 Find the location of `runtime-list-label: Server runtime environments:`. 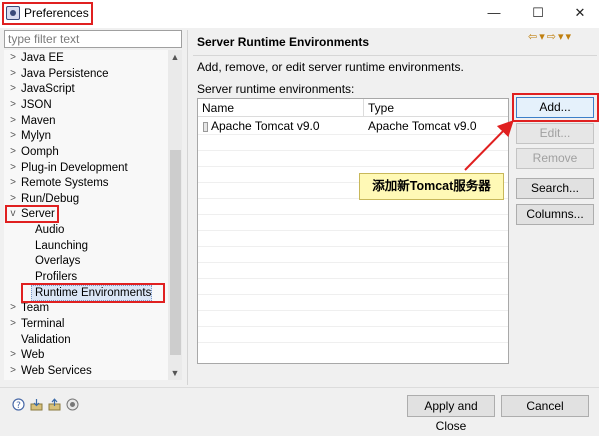

runtime-list-label: Server runtime environments: is located at coordinates (276, 89).